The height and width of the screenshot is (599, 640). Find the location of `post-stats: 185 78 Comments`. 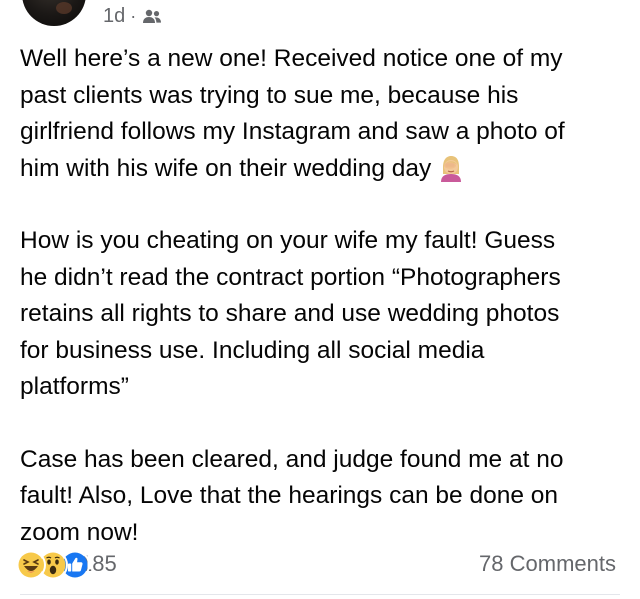

post-stats: 185 78 Comments is located at coordinates (320, 566).